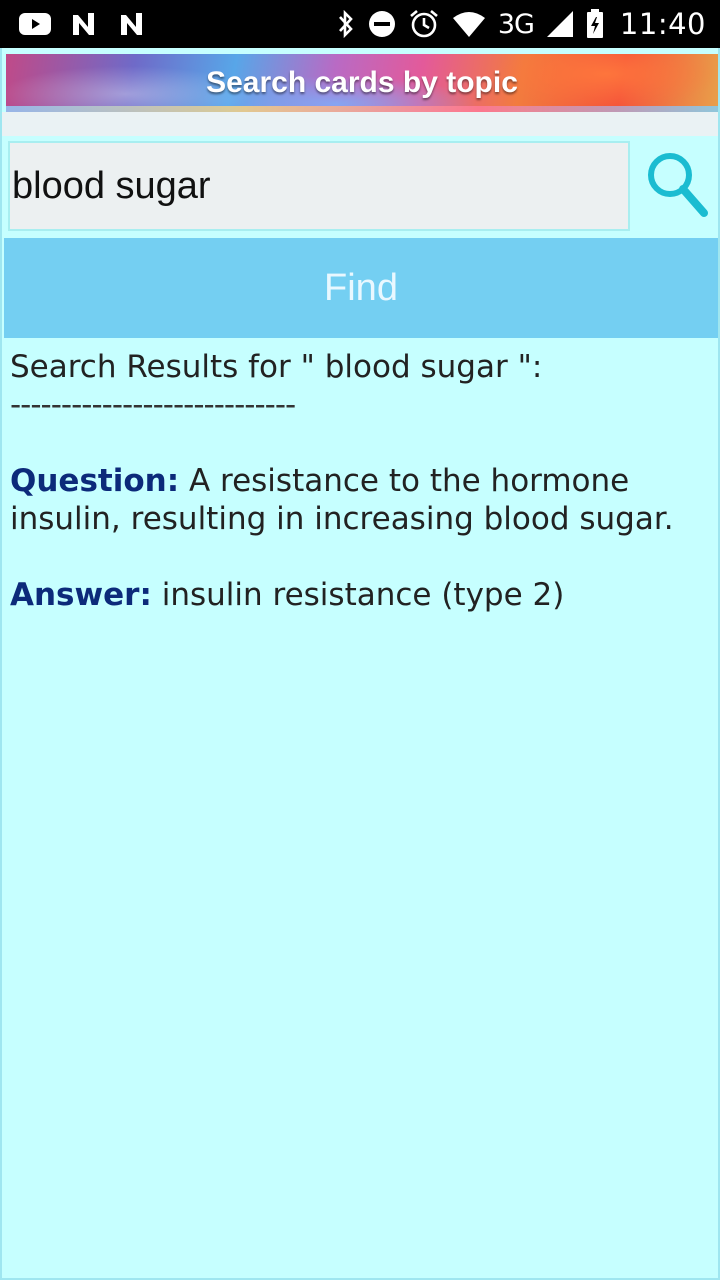 The width and height of the screenshot is (720, 1280). Describe the element at coordinates (319, 186) in the screenshot. I see `search-input` at that location.